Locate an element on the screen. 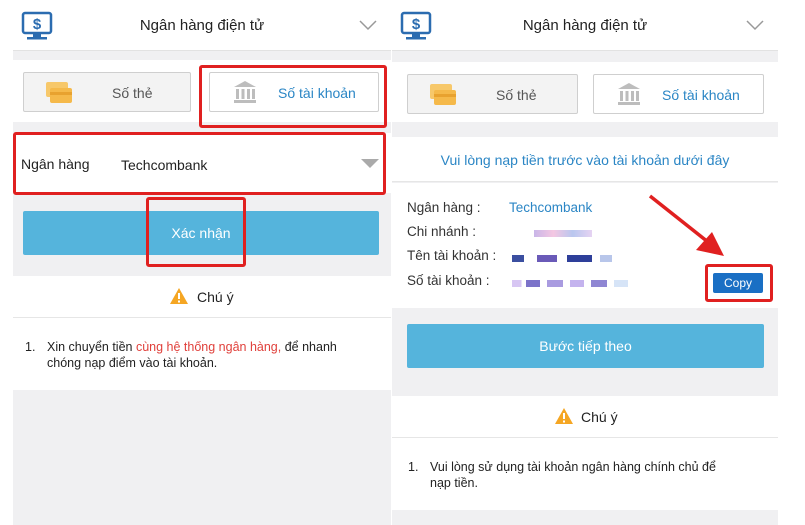 The width and height of the screenshot is (805, 525). notice-line-2: chóng nạp điểm vào tài khoản. is located at coordinates (132, 363).